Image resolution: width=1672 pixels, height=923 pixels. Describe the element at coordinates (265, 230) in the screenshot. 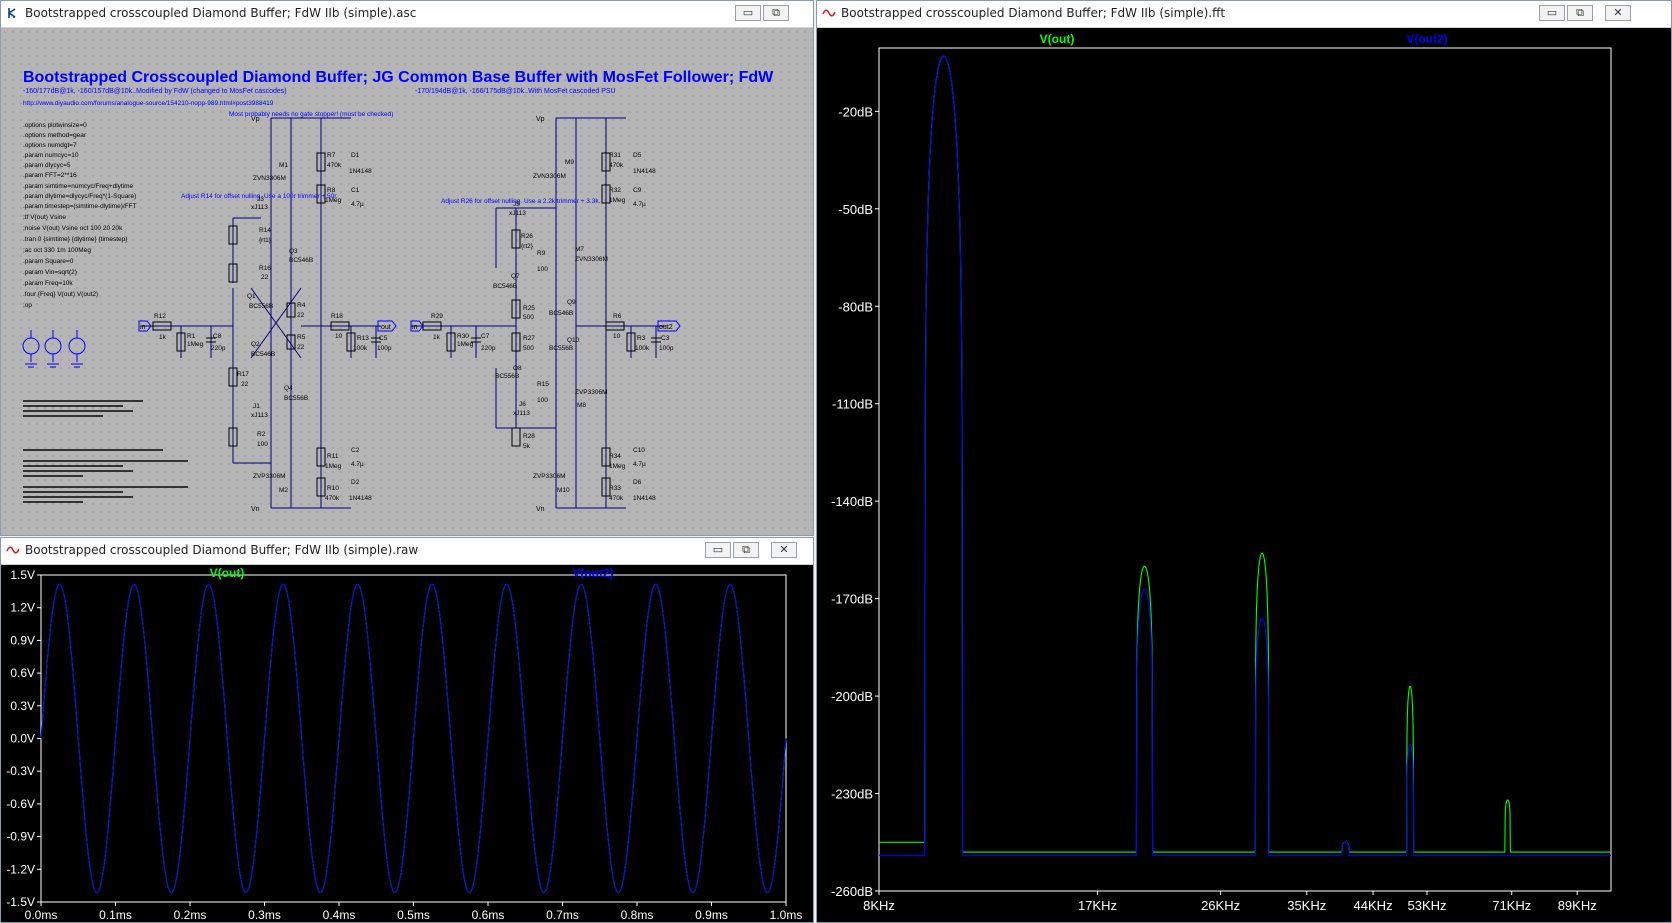

I see `part-label: R14` at that location.